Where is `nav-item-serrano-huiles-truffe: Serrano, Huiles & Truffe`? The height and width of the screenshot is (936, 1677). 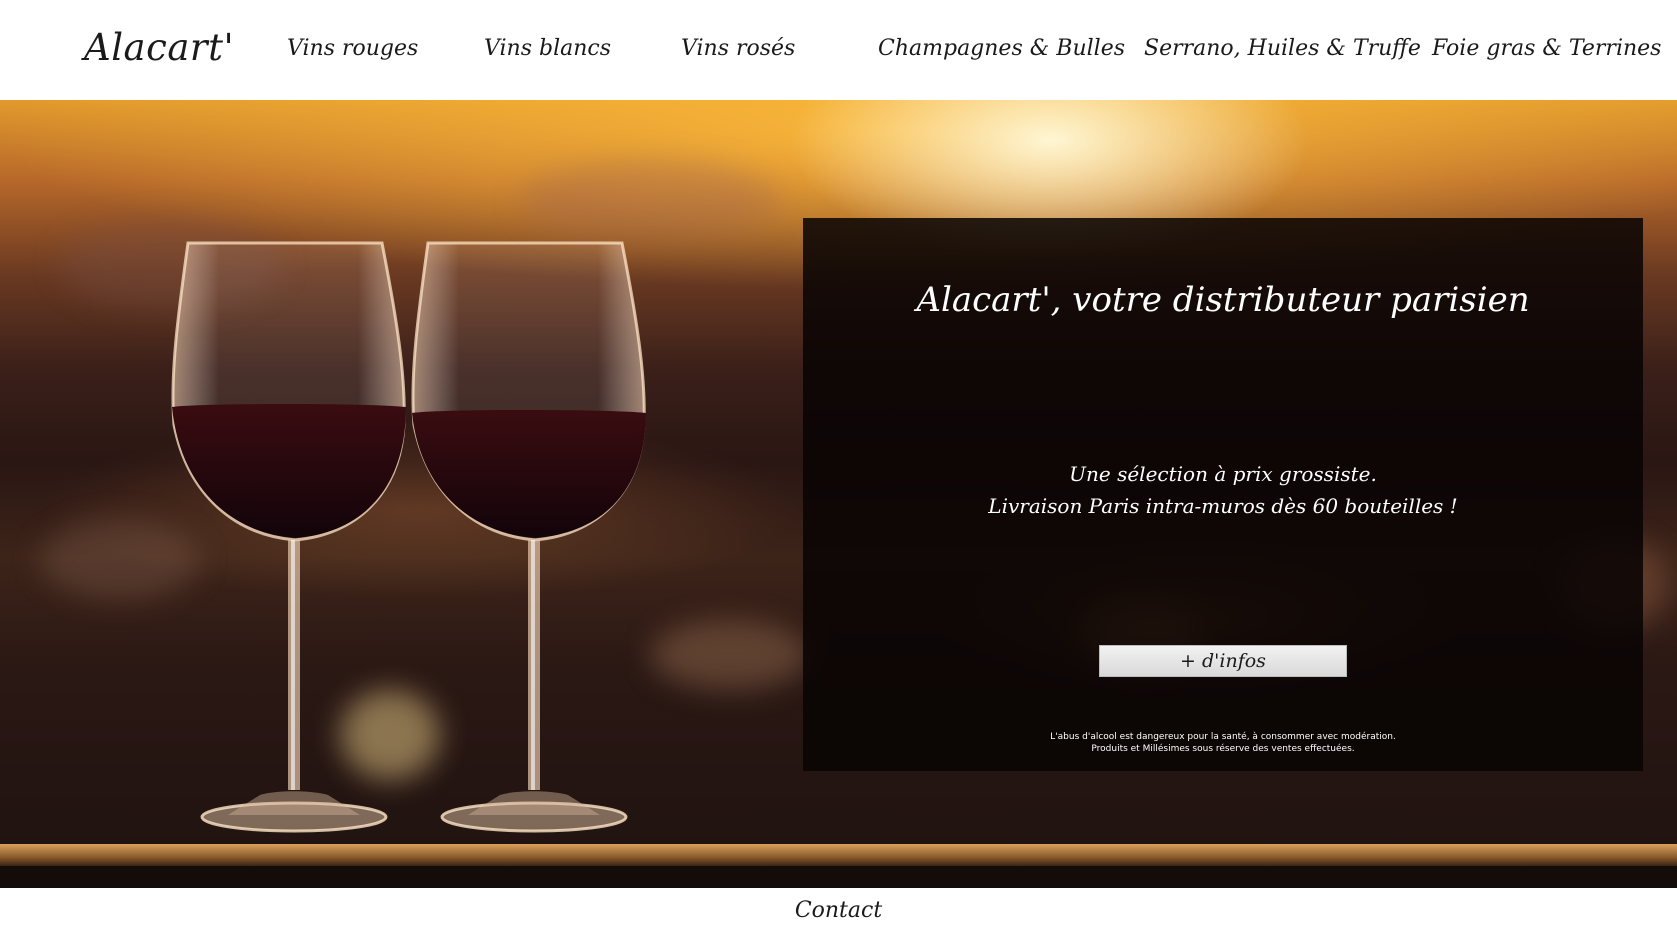
nav-item-serrano-huiles-truffe: Serrano, Huiles & Truffe is located at coordinates (1282, 48).